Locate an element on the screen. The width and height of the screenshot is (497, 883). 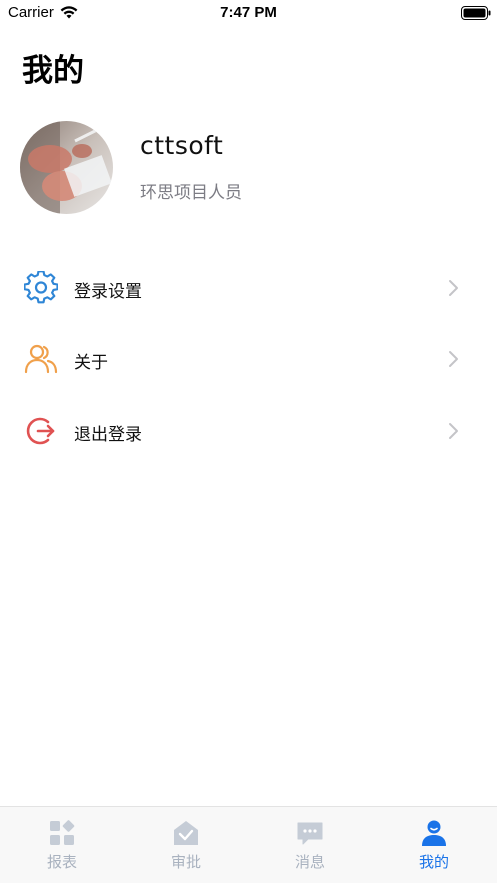
menu-item-label: 关于 is located at coordinates (91, 363).